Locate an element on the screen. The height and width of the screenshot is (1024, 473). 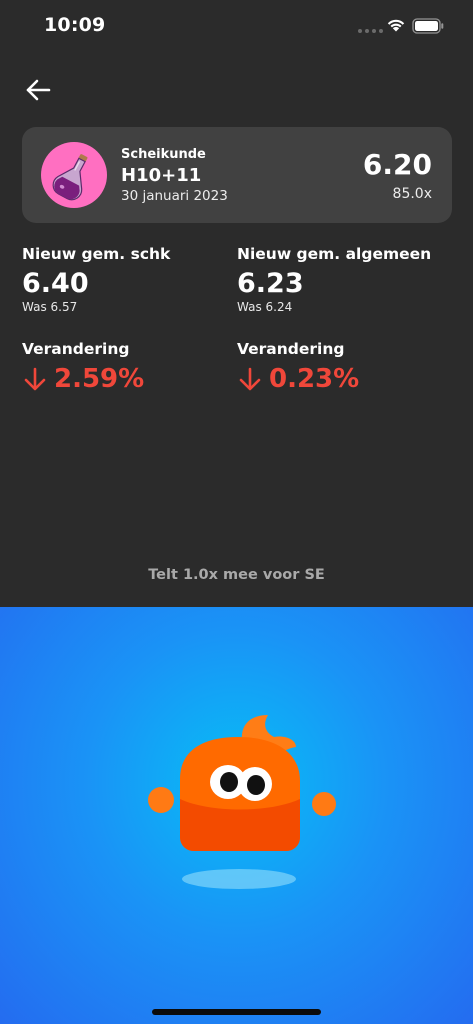
overall-change-block: Verandering 0.23% is located at coordinates (298, 367).